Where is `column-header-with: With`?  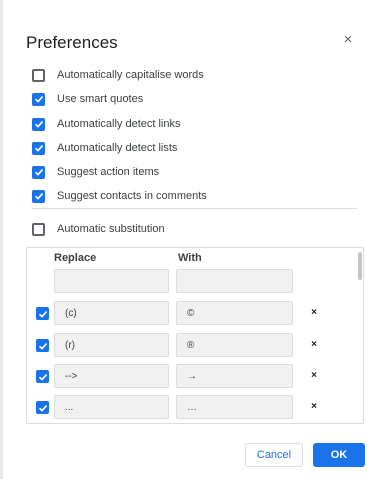
column-header-with: With is located at coordinates (190, 258).